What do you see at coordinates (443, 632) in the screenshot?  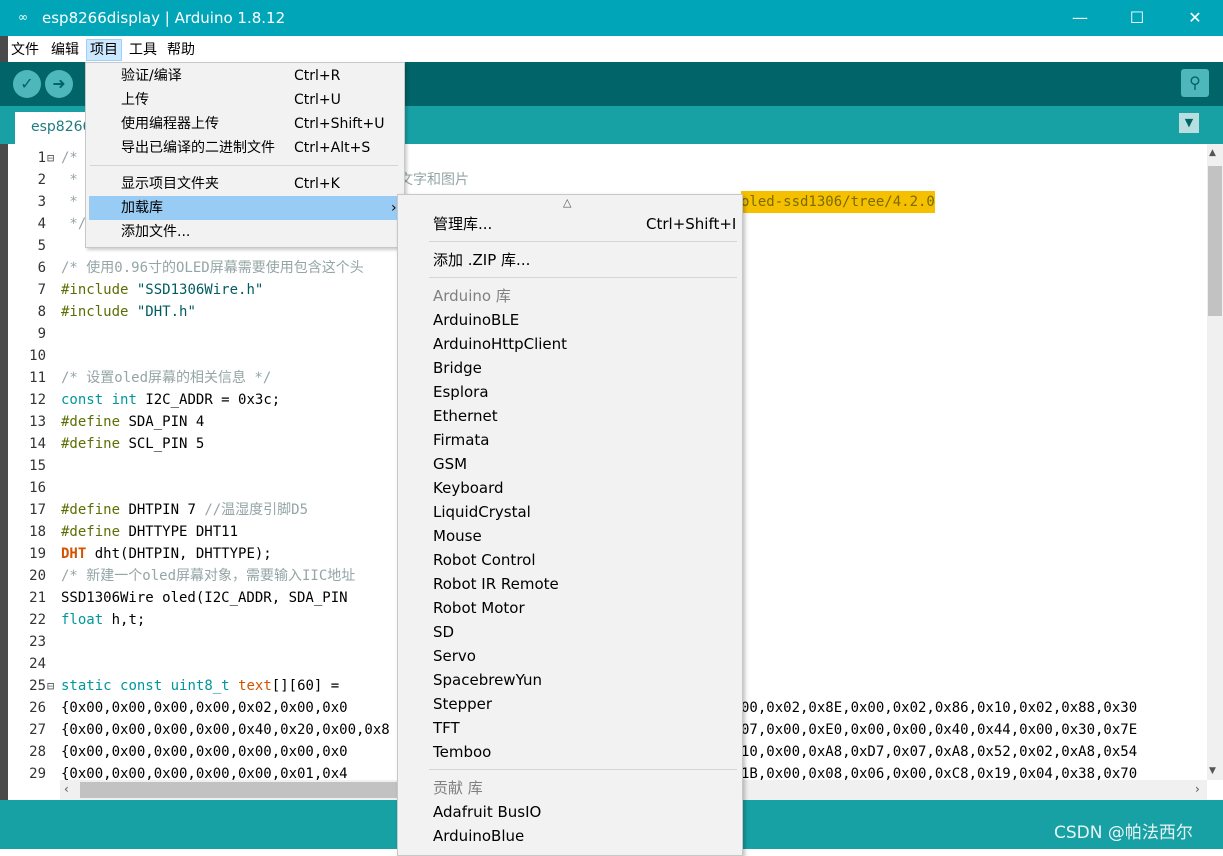 I see `library-item: SD` at bounding box center [443, 632].